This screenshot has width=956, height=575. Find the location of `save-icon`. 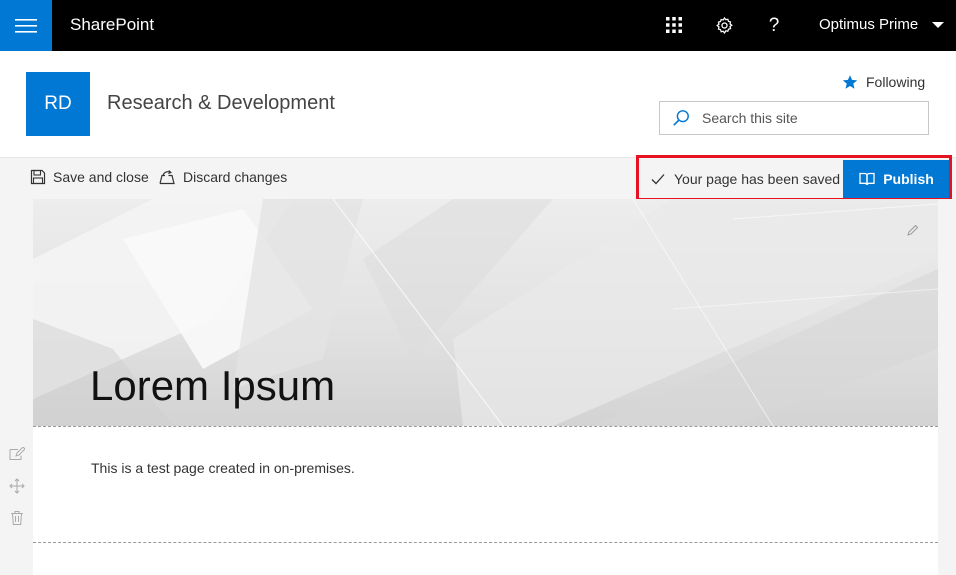

save-icon is located at coordinates (38, 177).